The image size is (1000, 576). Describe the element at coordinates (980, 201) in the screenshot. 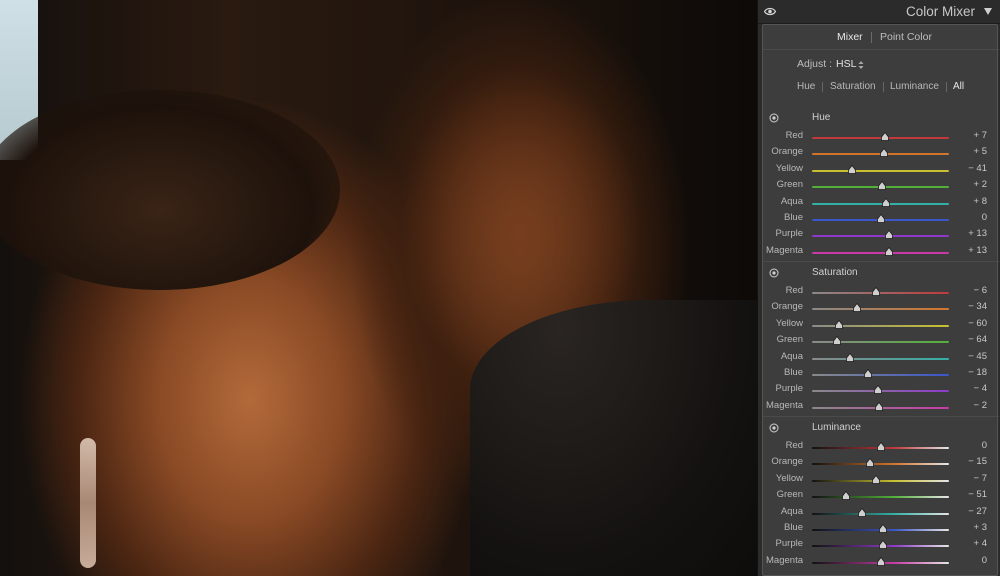

I see `slider-value: + 8` at that location.